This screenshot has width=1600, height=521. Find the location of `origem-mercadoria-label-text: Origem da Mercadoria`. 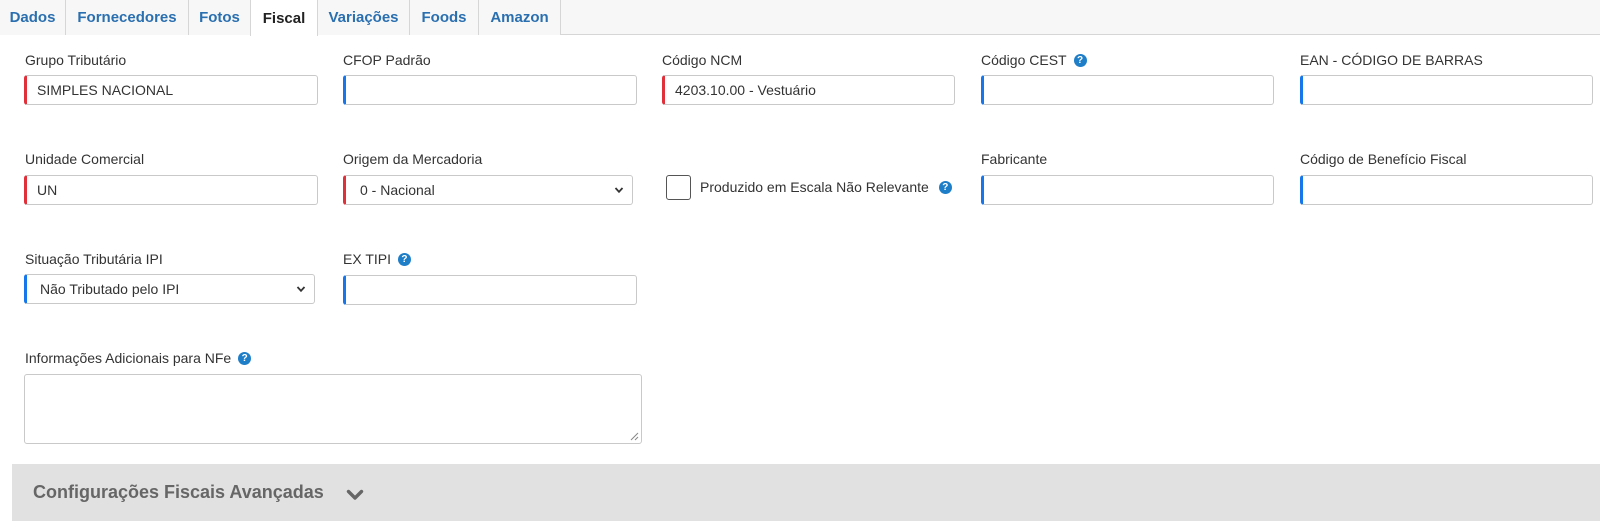

origem-mercadoria-label-text: Origem da Mercadoria is located at coordinates (413, 159).